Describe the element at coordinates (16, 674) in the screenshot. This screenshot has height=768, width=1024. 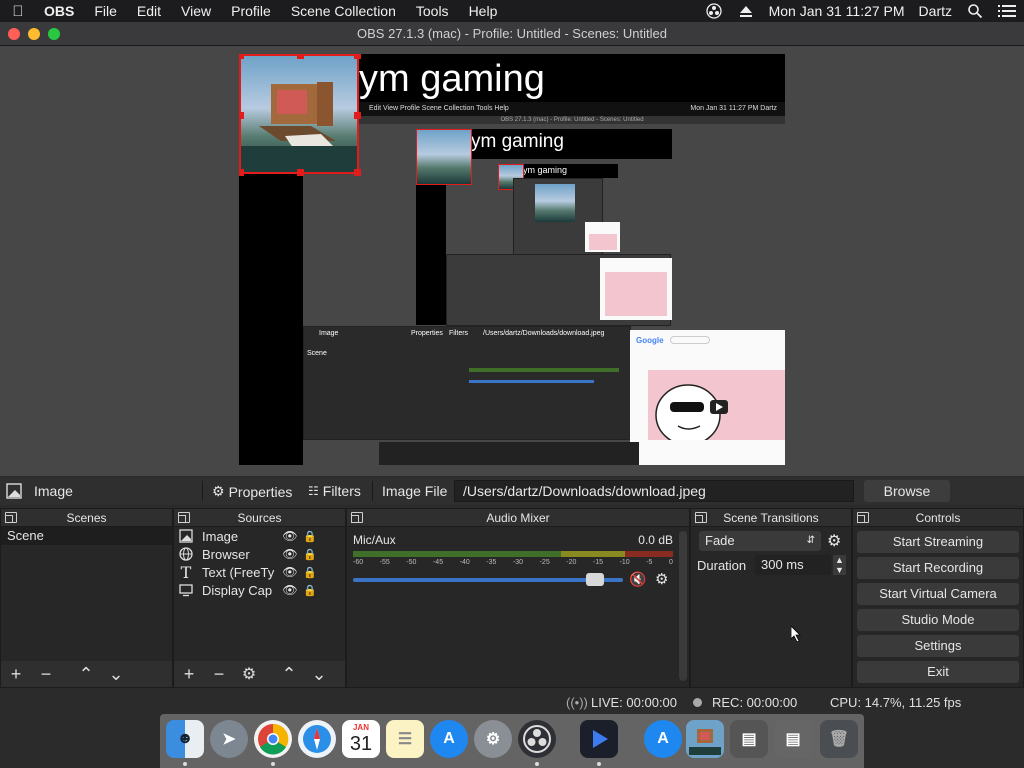
I see `add-scene-icon: +` at that location.